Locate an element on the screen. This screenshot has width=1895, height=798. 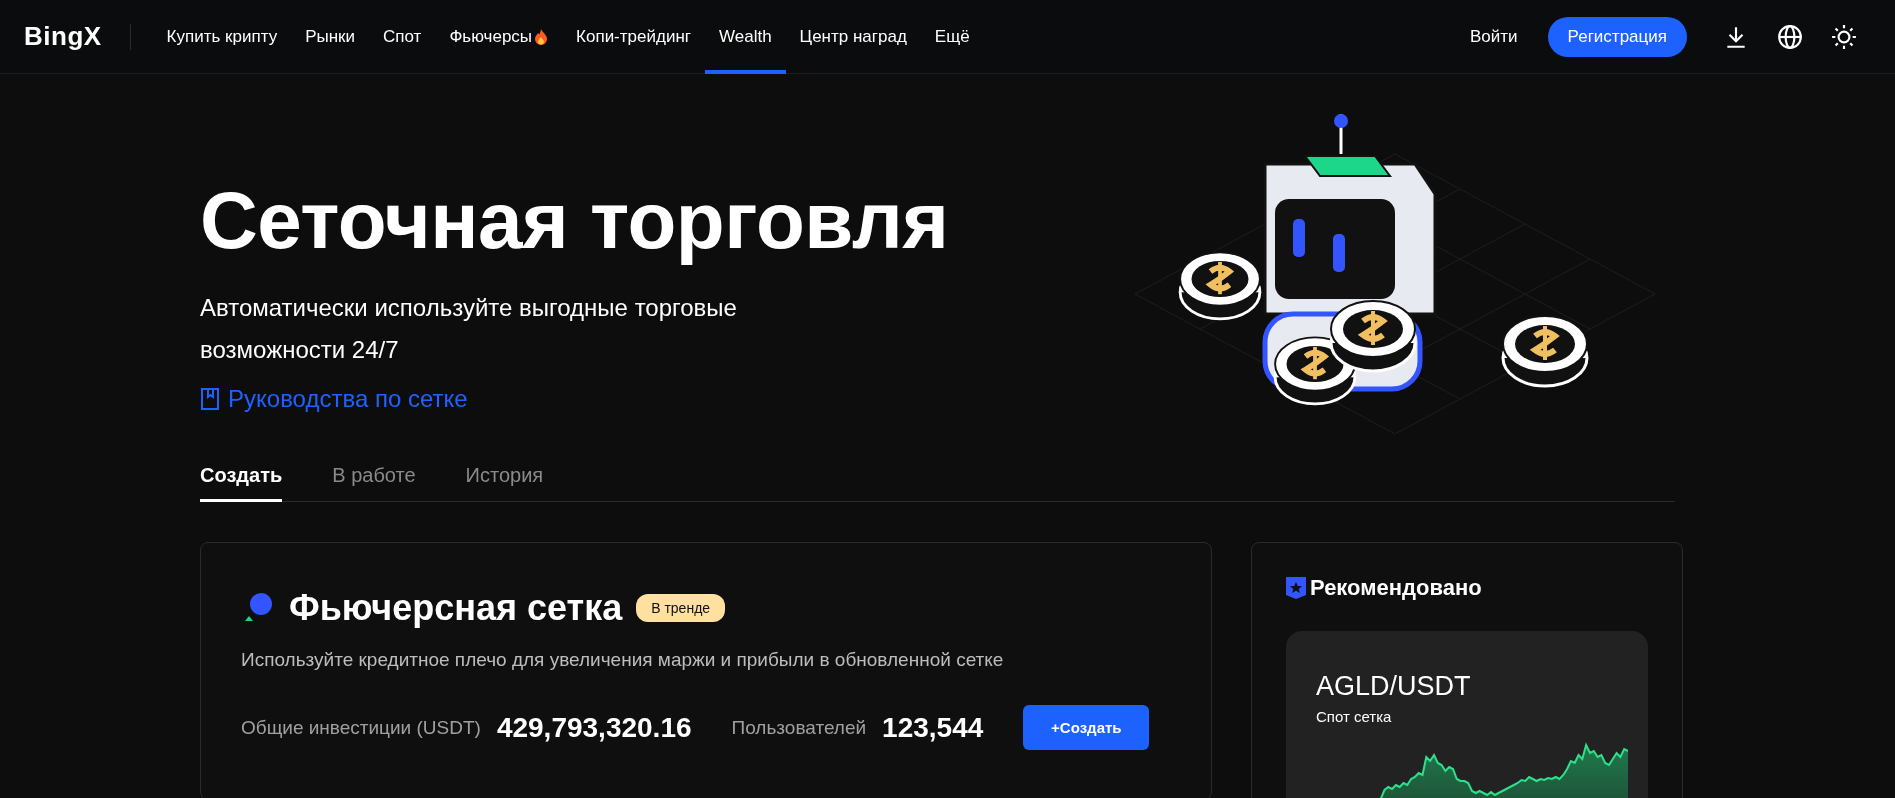
nav-link: Центр наград is located at coordinates (853, 37).